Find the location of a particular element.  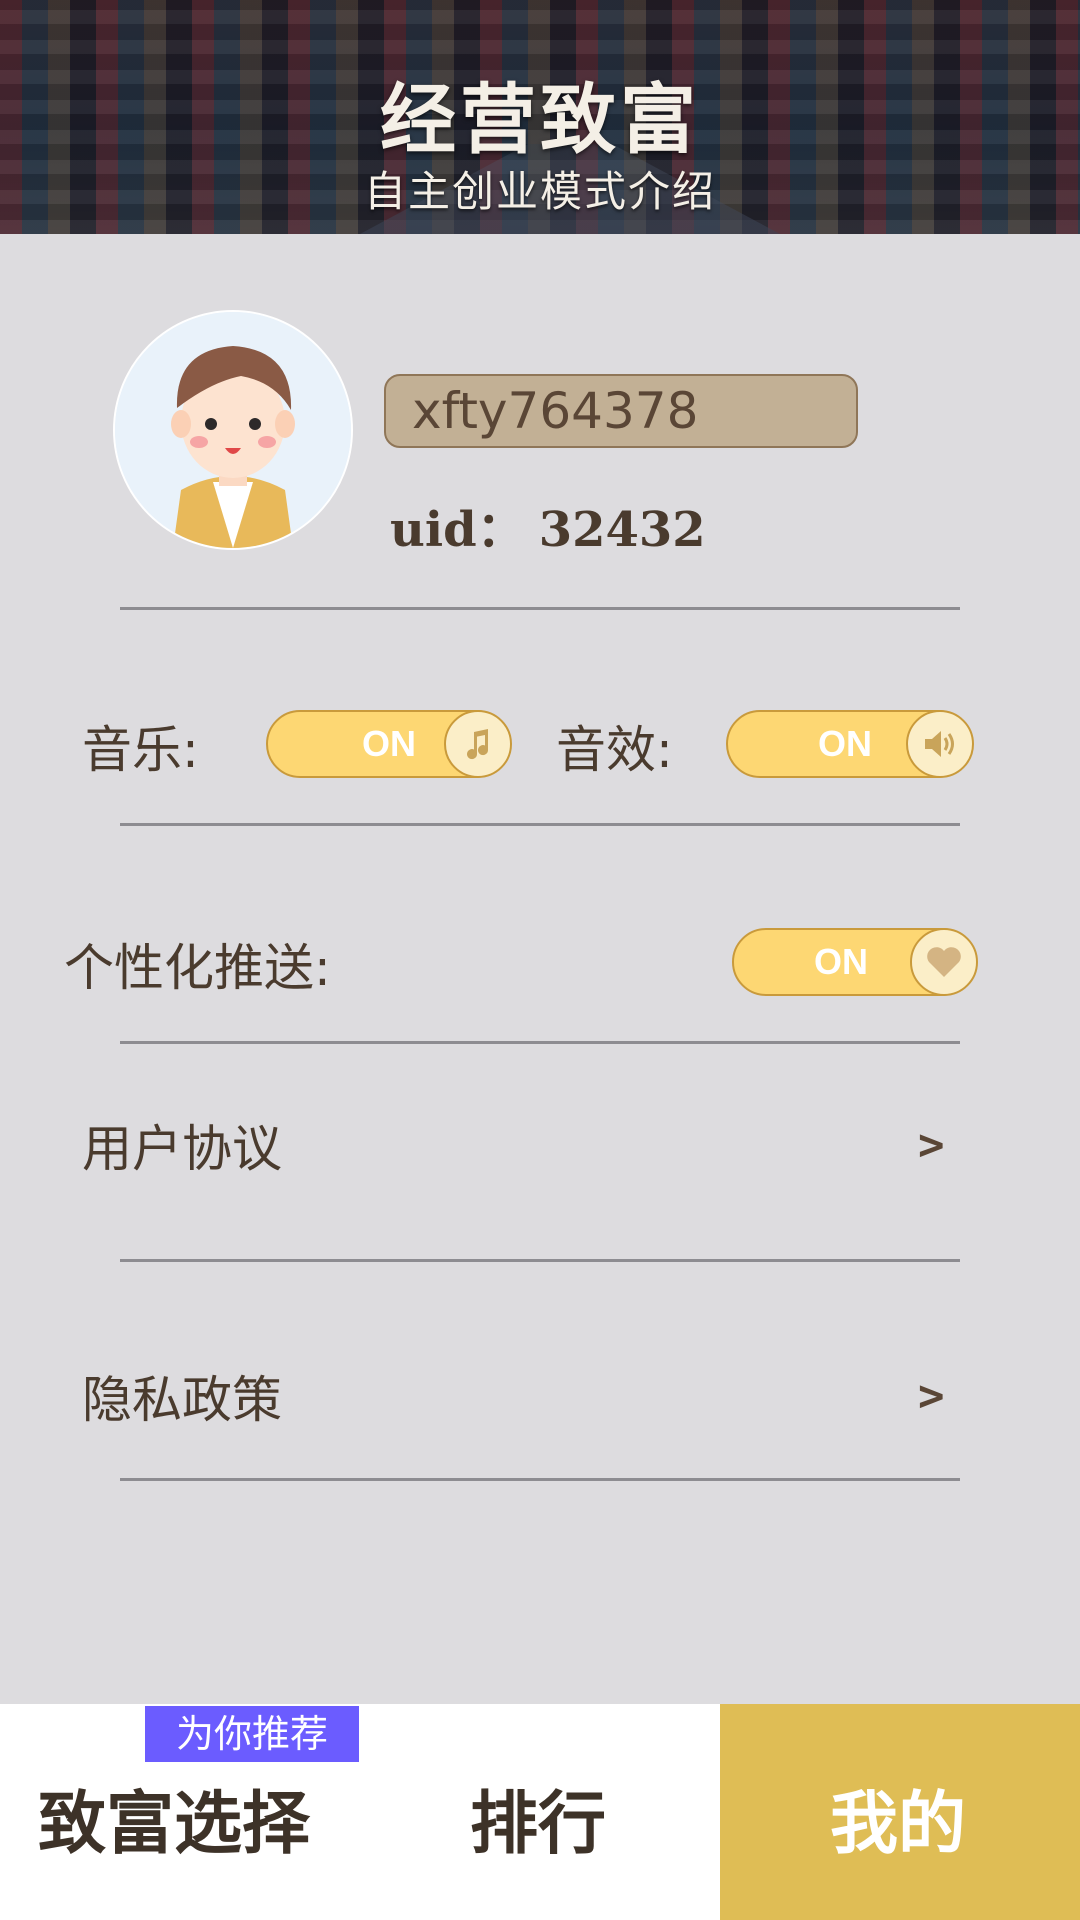

music-note-icon is located at coordinates (478, 744).